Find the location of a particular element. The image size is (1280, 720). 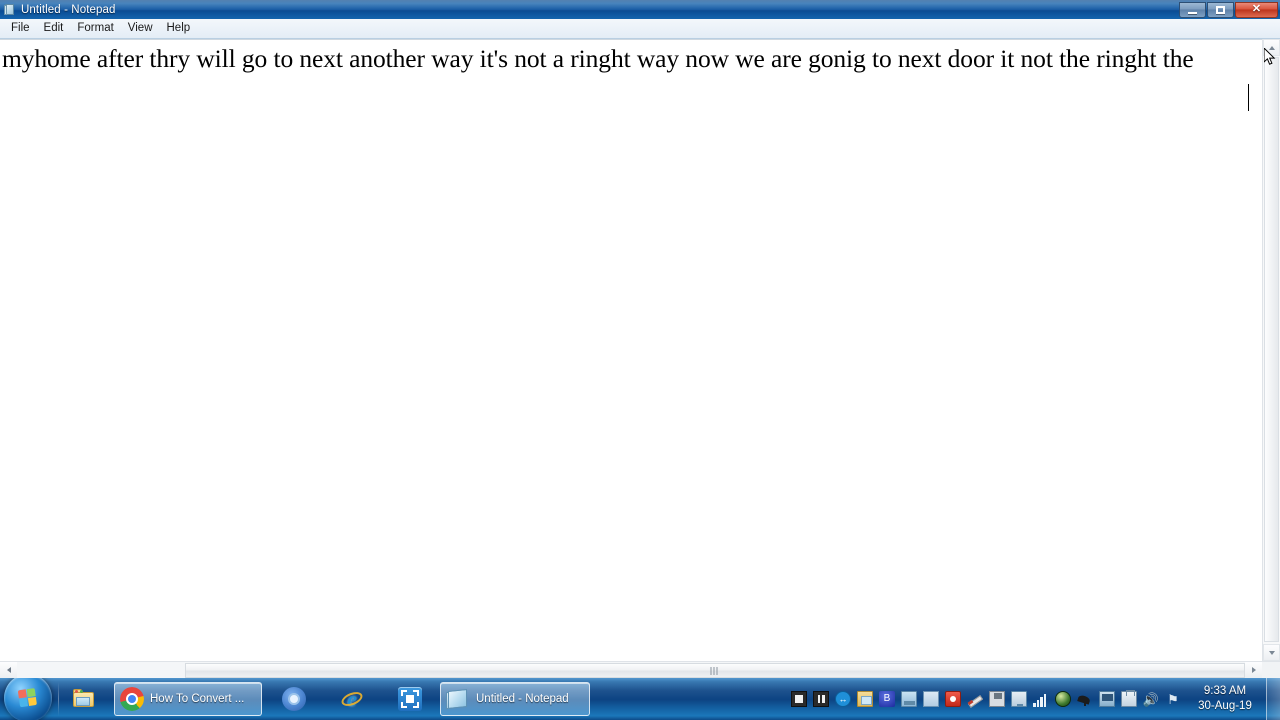

chromium-icon is located at coordinates (294, 699).